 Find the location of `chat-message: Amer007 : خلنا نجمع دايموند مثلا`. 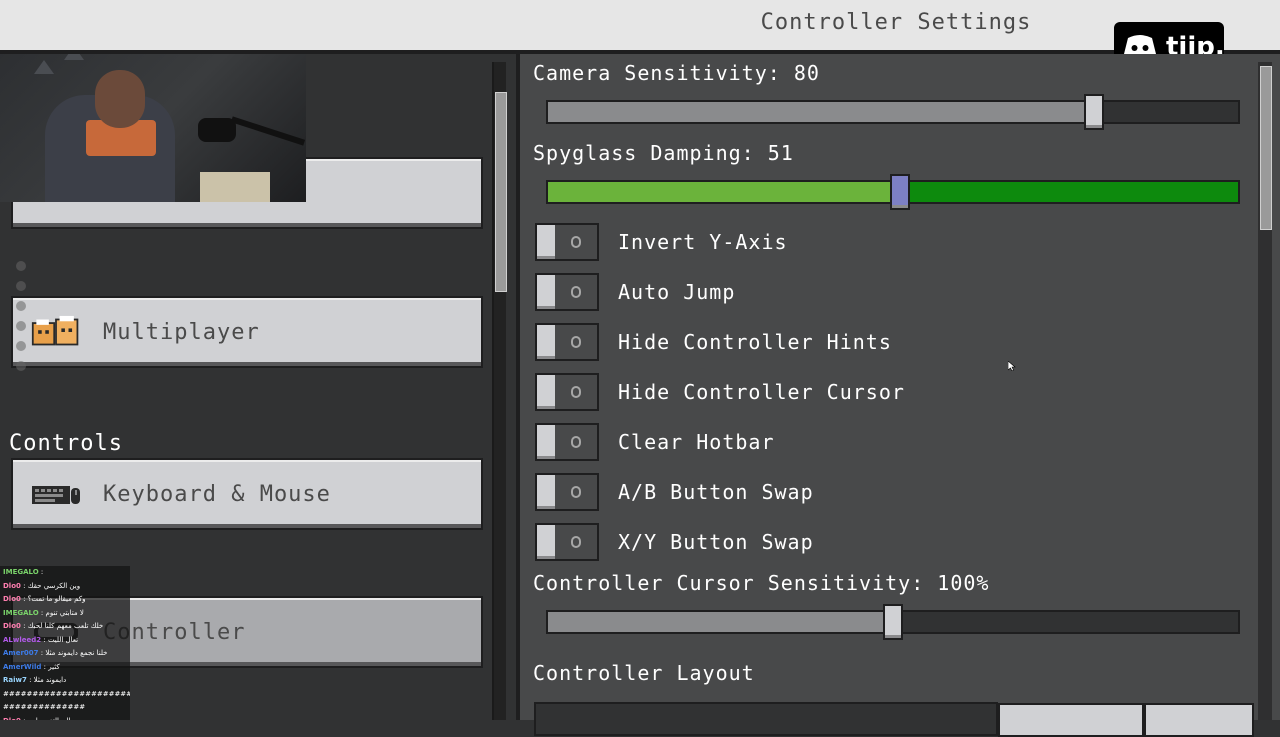

chat-message: Amer007 : خلنا نجمع دايموند مثلا is located at coordinates (55, 653).